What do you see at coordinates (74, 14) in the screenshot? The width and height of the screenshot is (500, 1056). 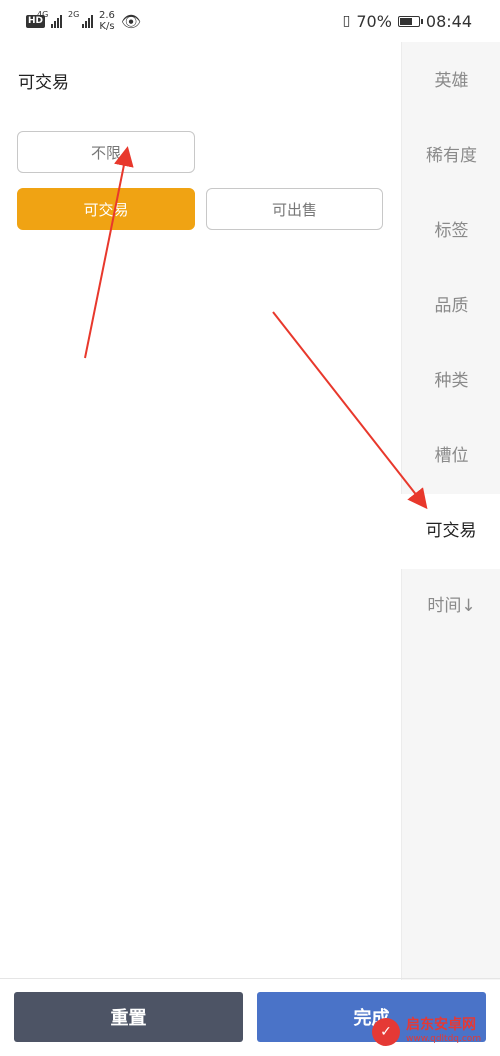 I see `network-type-2: 2G` at bounding box center [74, 14].